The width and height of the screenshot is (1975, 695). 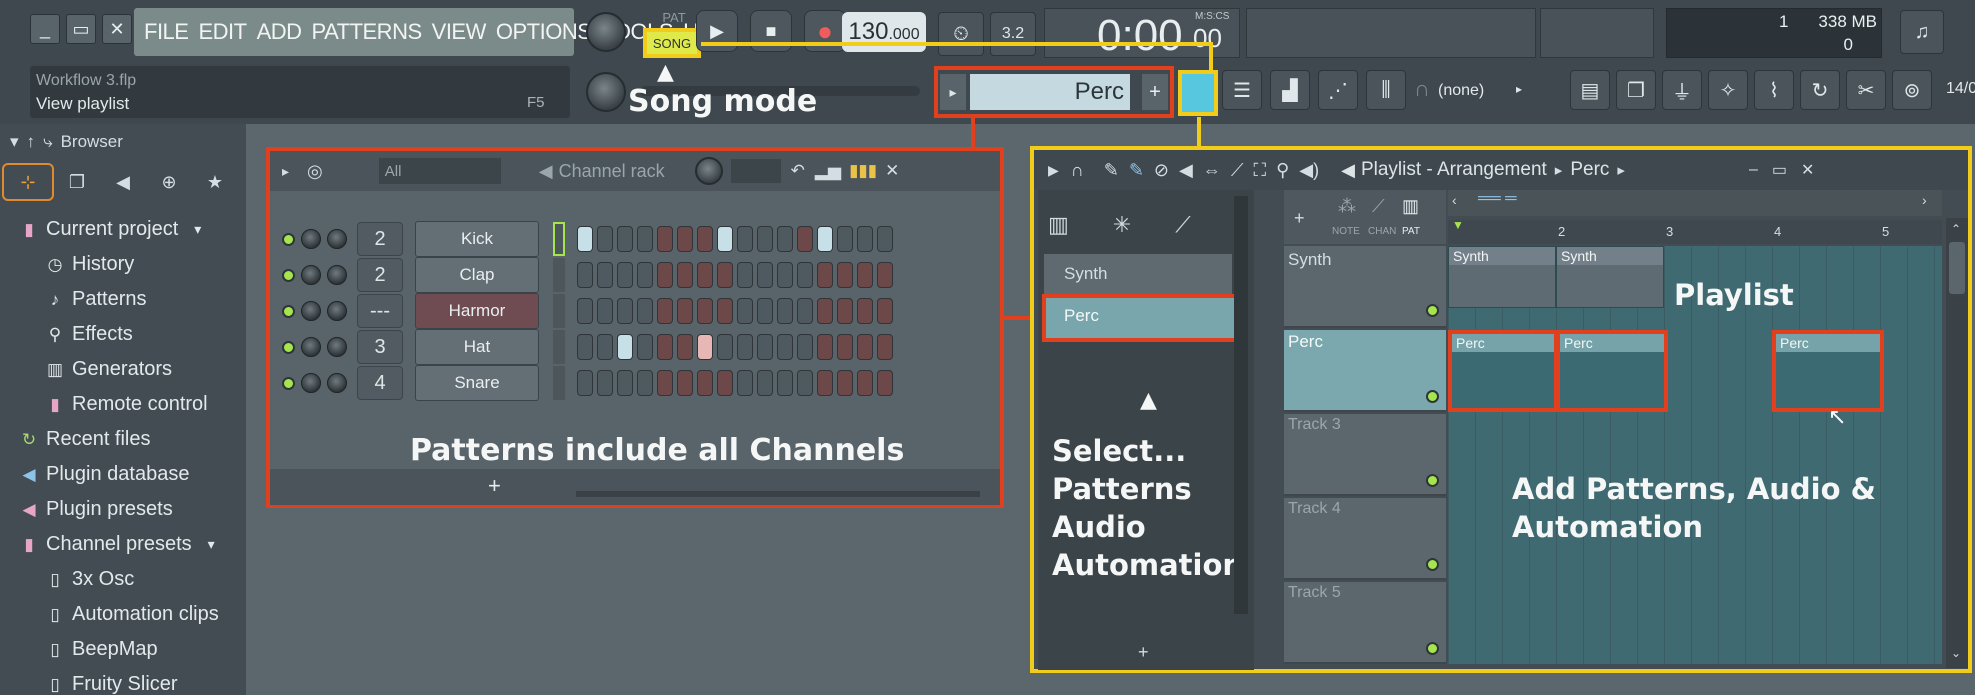 What do you see at coordinates (131, 264) in the screenshot?
I see `browser-item-history: ◷ History` at bounding box center [131, 264].